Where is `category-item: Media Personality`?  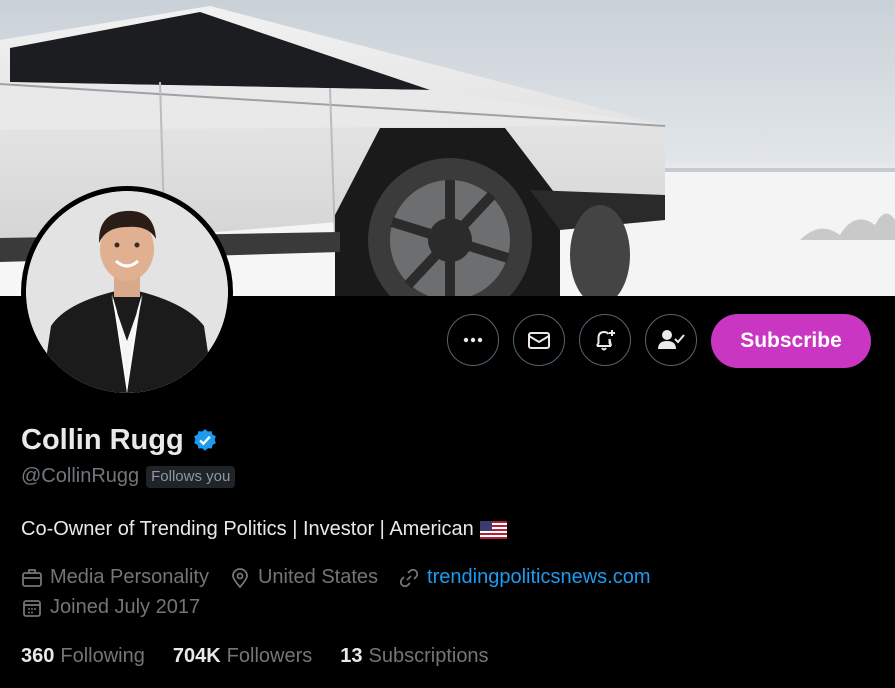
category-item: Media Personality is located at coordinates (115, 577).